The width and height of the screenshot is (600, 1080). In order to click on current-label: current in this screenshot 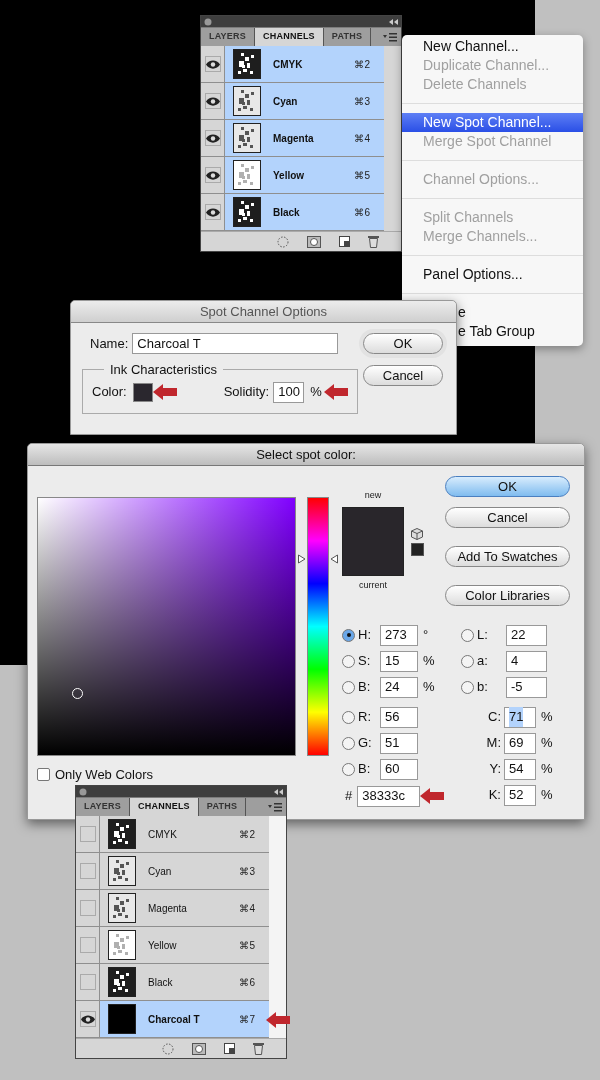, I will do `click(373, 585)`.